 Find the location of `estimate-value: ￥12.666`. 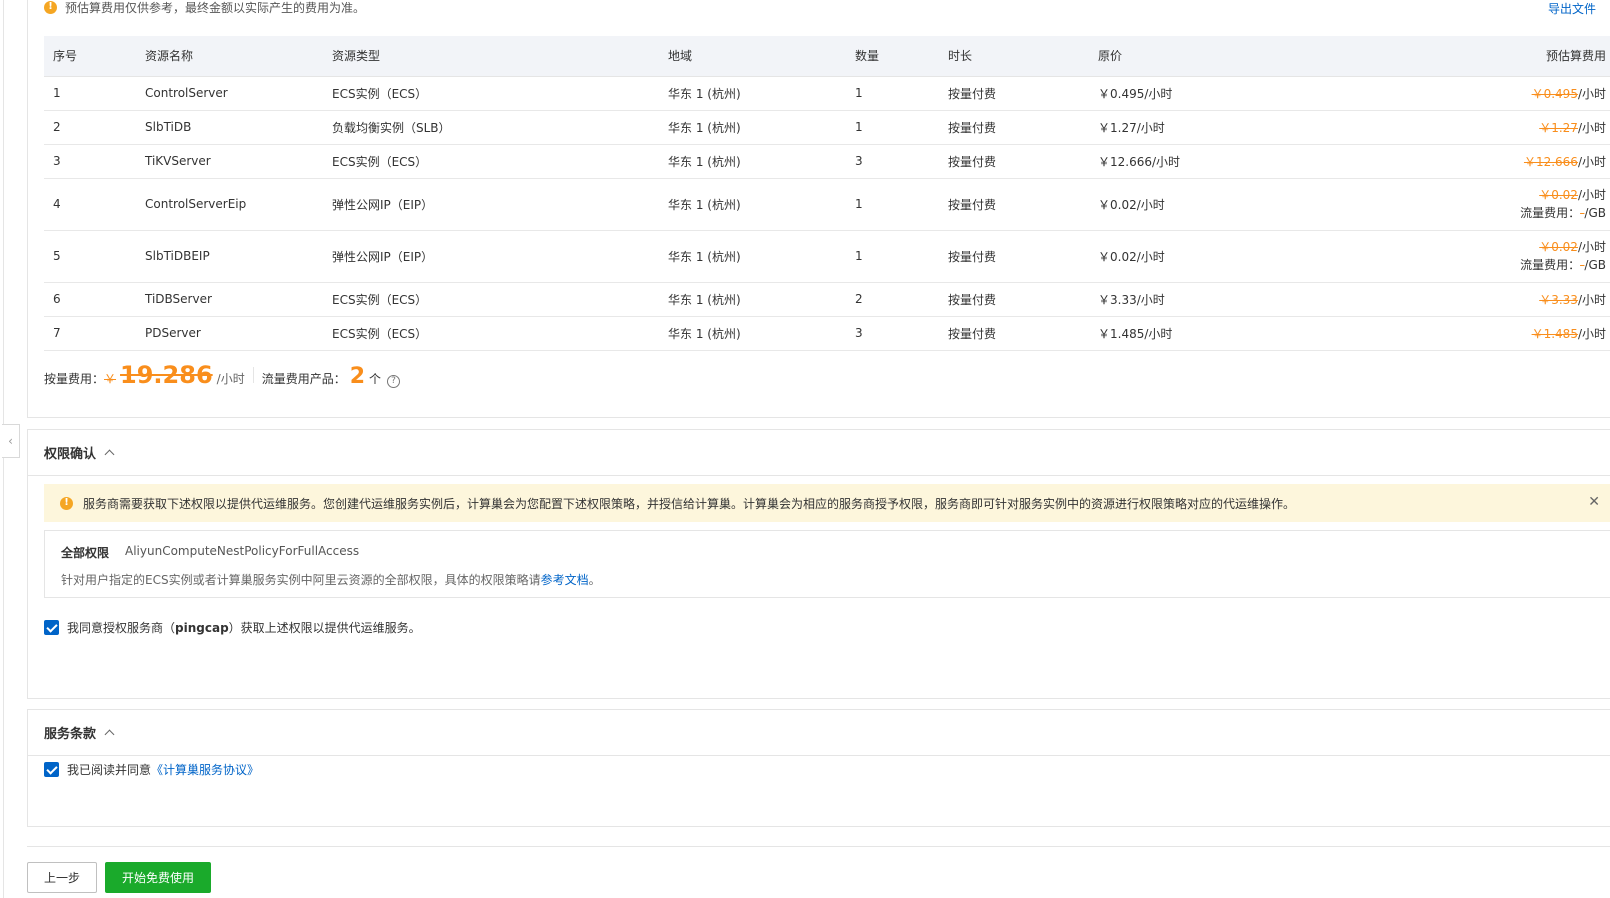

estimate-value: ￥12.666 is located at coordinates (1550, 161).